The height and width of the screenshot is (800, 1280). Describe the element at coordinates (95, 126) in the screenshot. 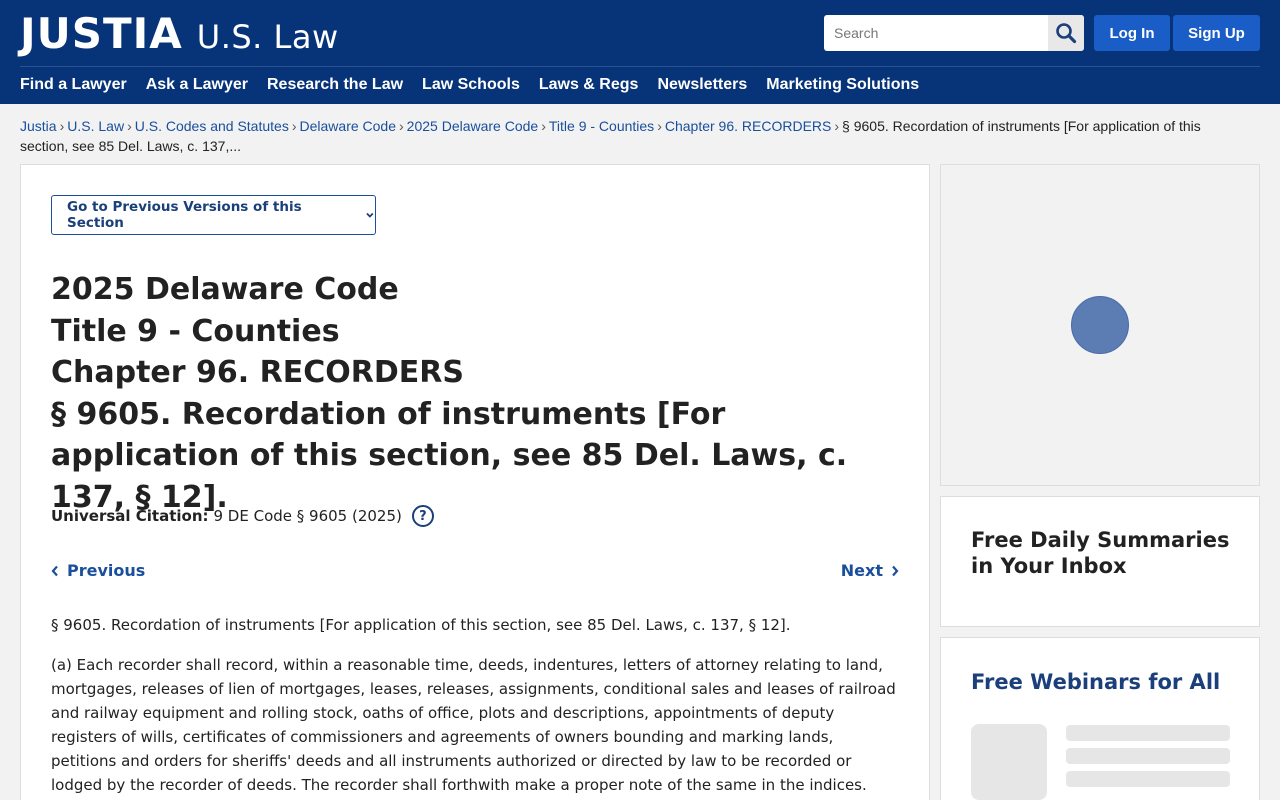

I see `breadcrumb-us-law: U.S. Law` at that location.